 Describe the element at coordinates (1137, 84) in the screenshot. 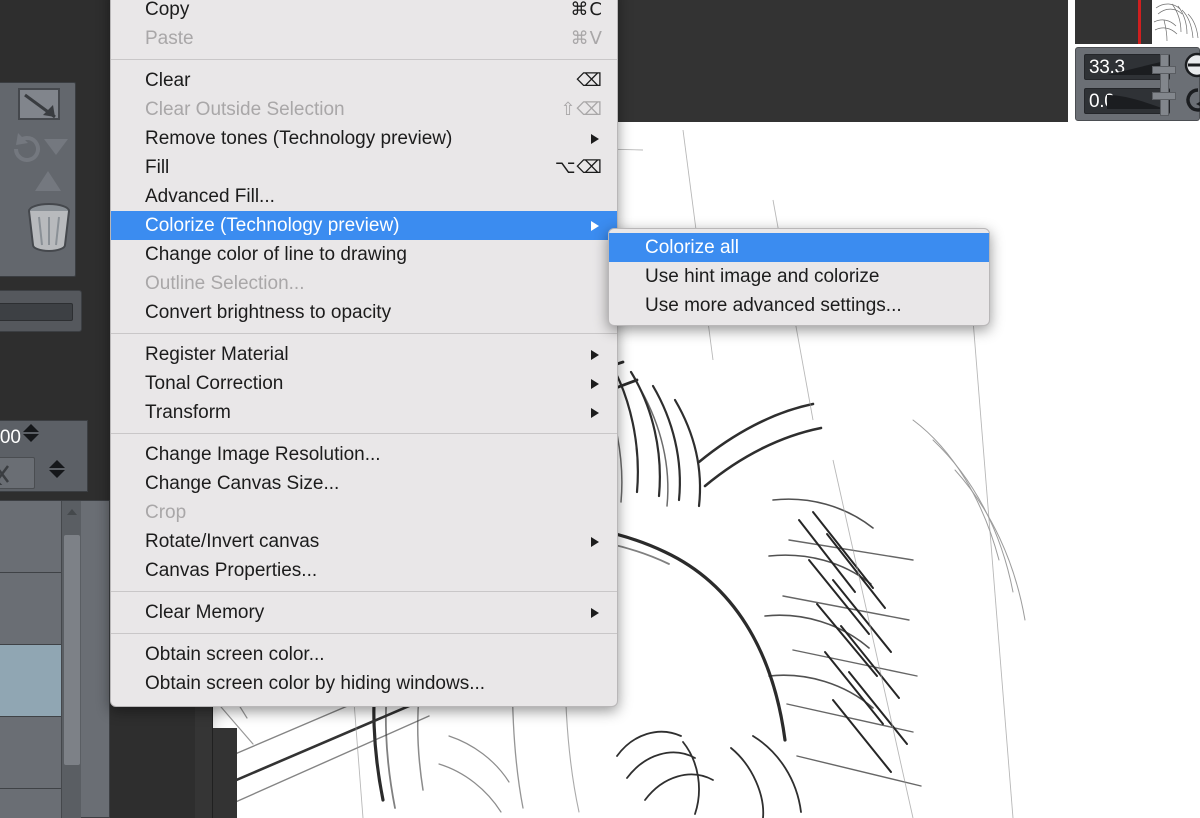

I see `tool-property-palette: 33.3 0.0` at that location.